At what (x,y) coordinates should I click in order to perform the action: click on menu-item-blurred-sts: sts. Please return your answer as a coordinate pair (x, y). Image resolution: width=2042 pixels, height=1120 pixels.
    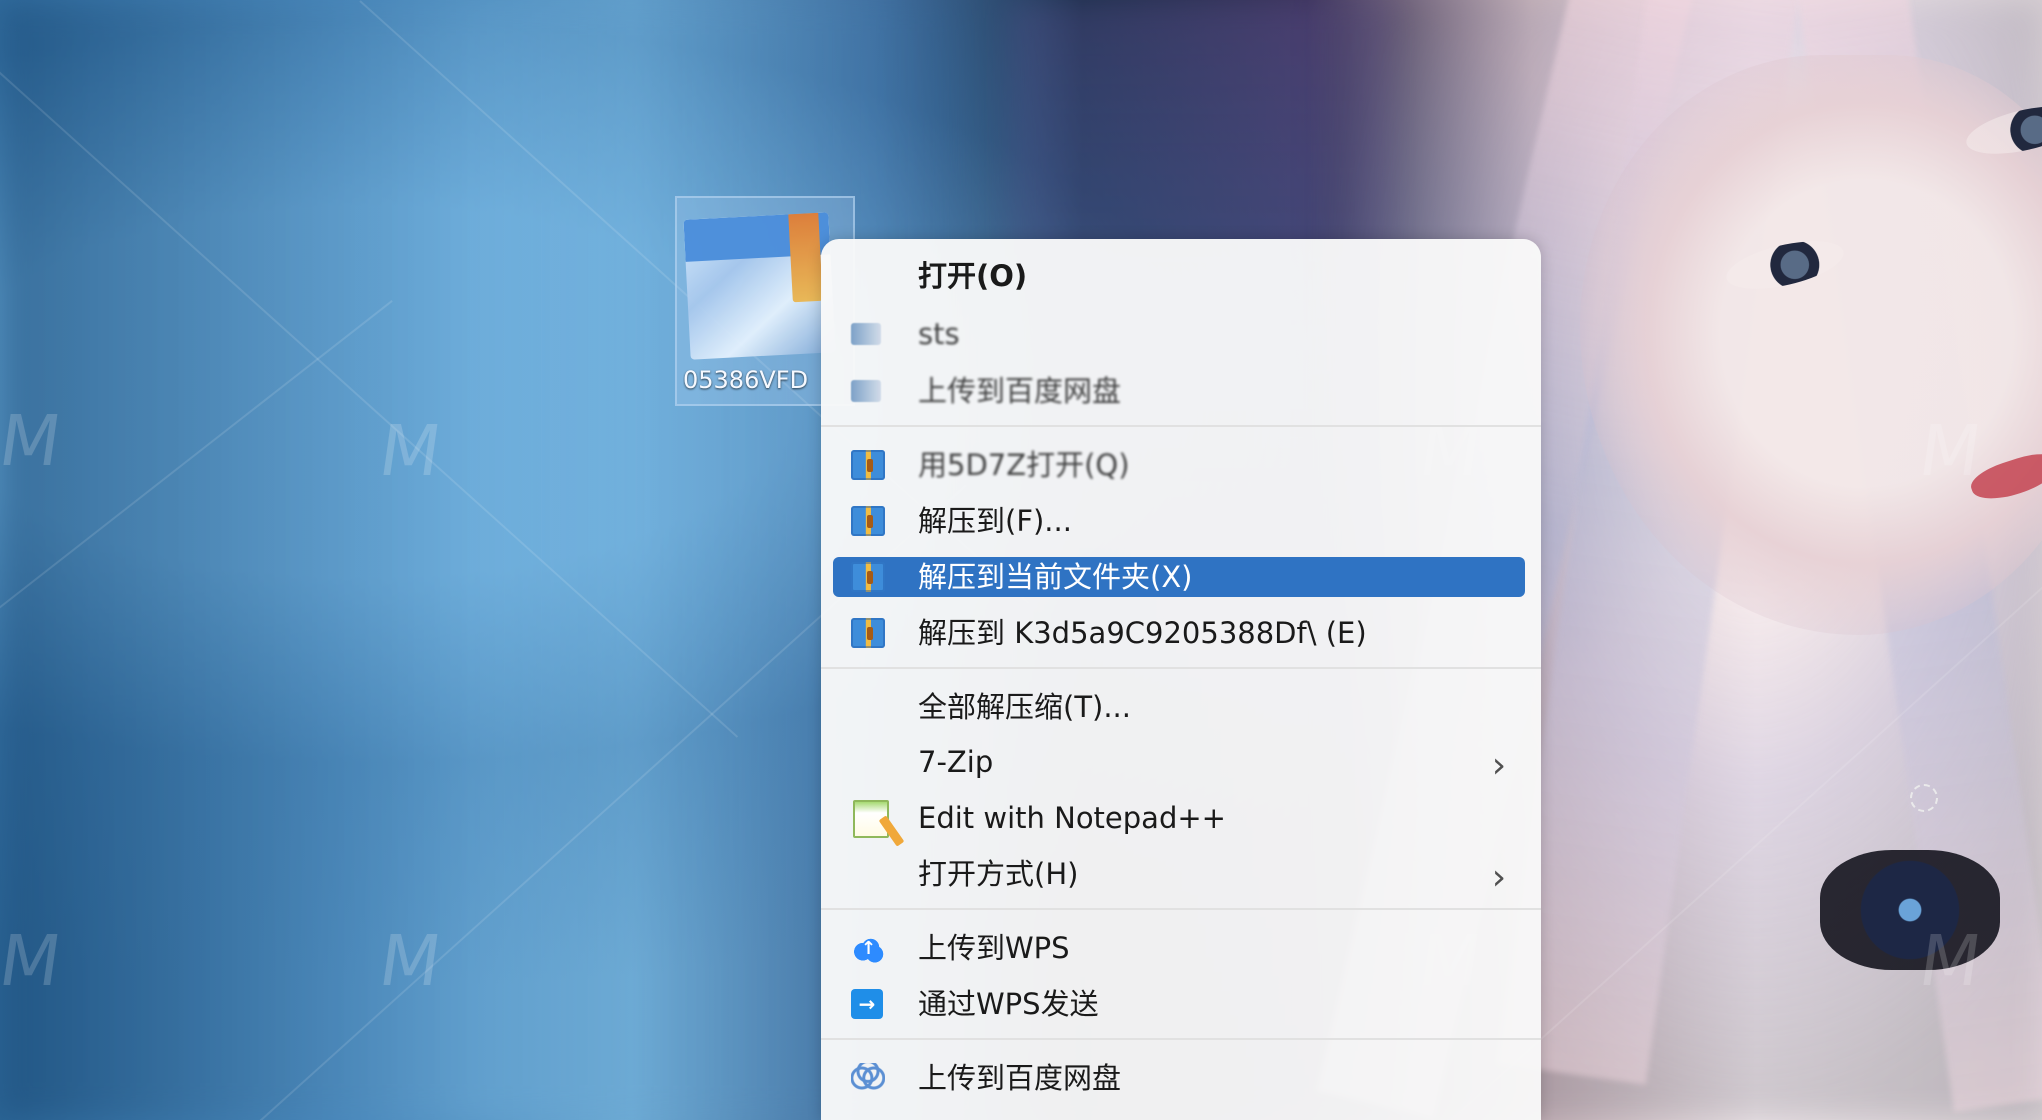
    Looking at the image, I should click on (1179, 334).